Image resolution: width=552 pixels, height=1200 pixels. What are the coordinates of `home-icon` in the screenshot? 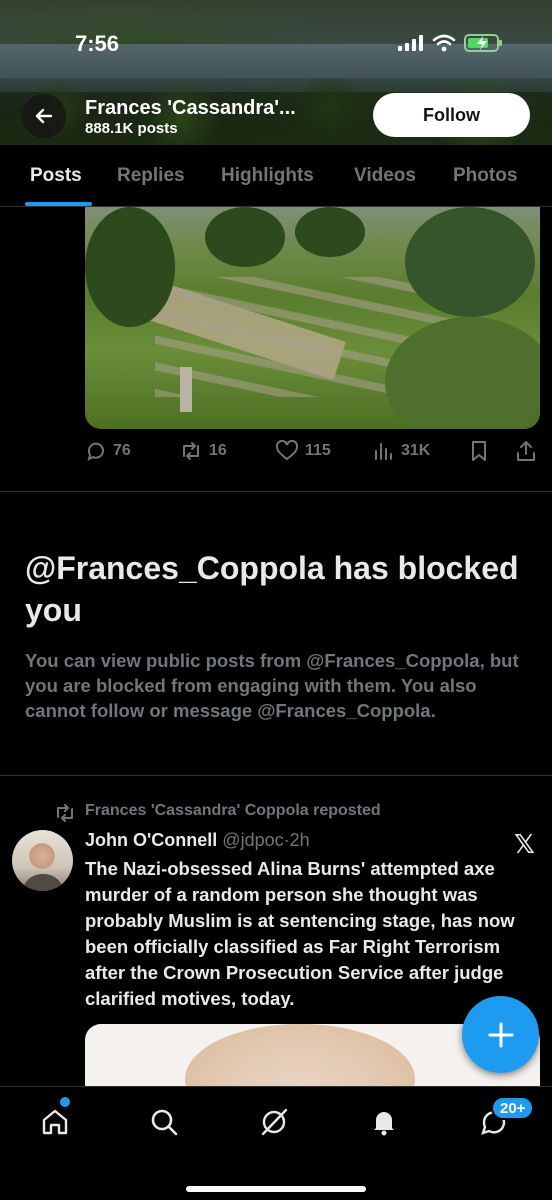 It's located at (55, 1122).